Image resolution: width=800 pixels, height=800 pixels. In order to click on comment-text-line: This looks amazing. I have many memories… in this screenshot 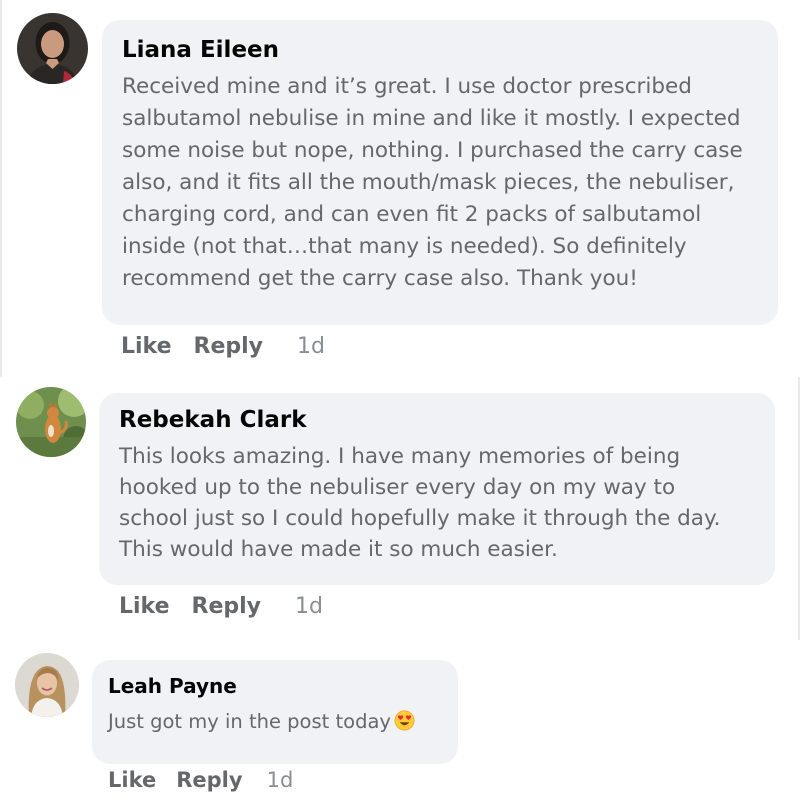, I will do `click(400, 456)`.